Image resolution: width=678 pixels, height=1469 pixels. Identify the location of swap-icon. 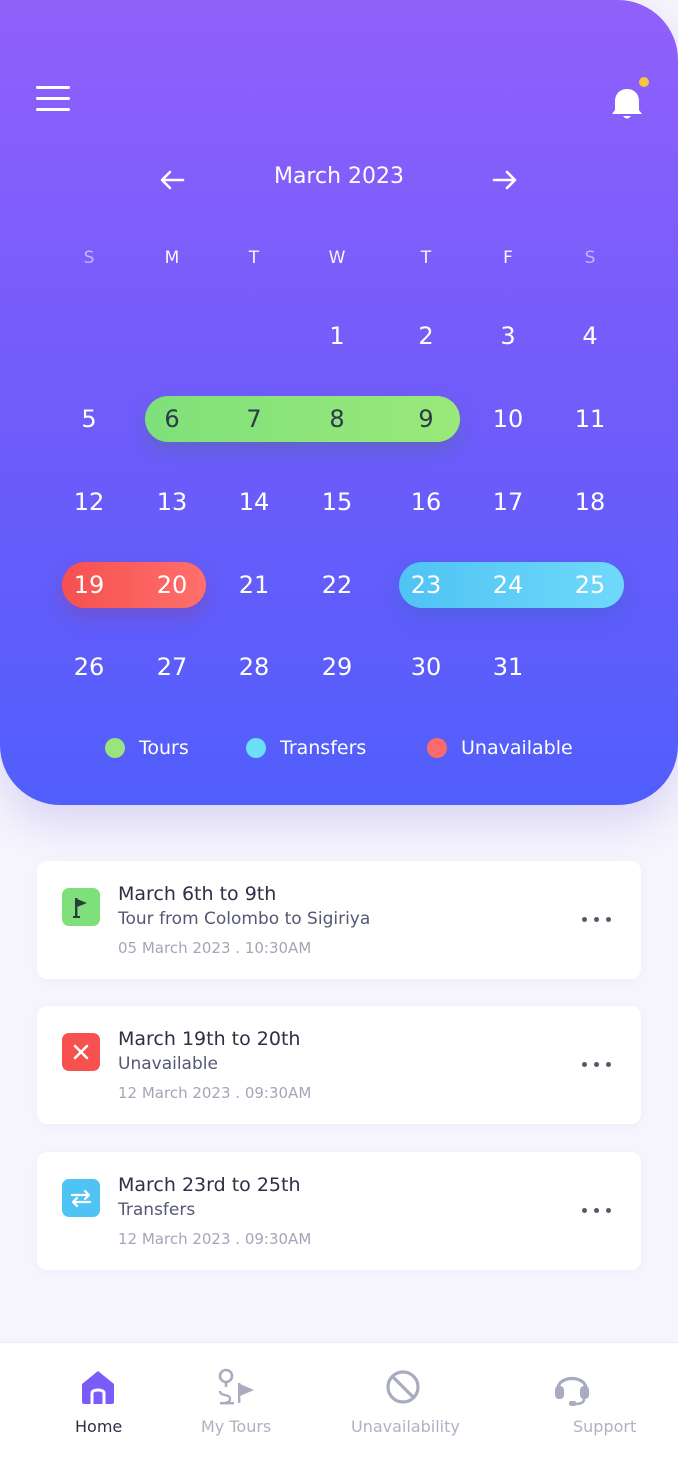
(81, 1198).